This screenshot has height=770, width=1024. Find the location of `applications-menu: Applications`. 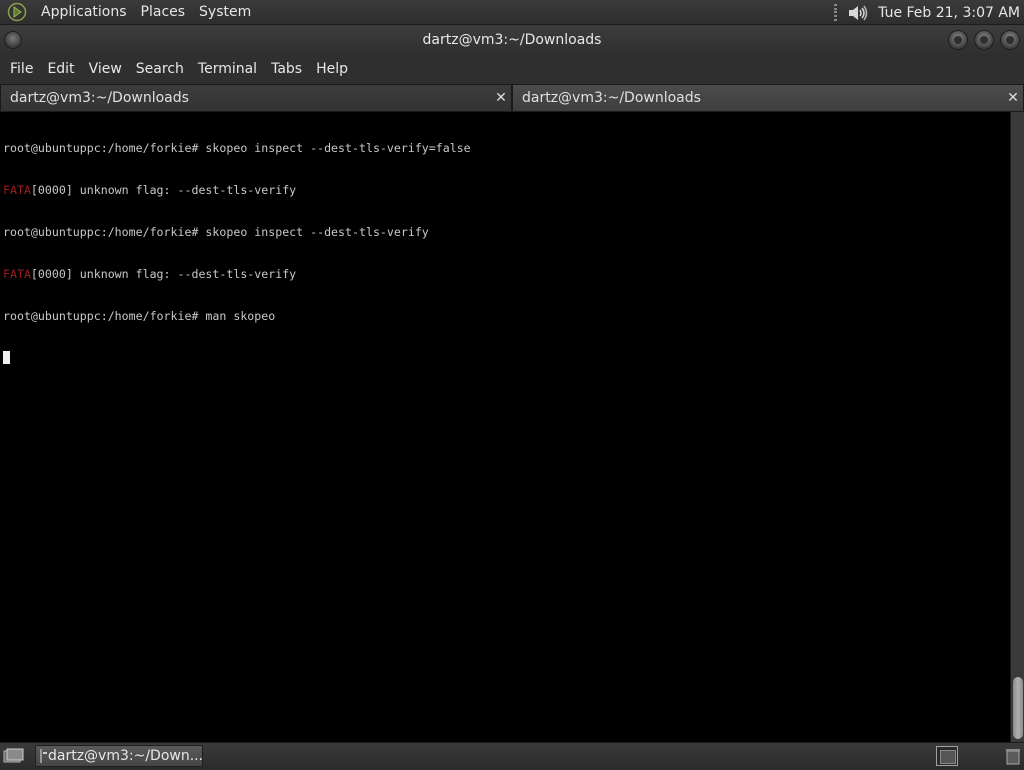

applications-menu: Applications is located at coordinates (84, 12).